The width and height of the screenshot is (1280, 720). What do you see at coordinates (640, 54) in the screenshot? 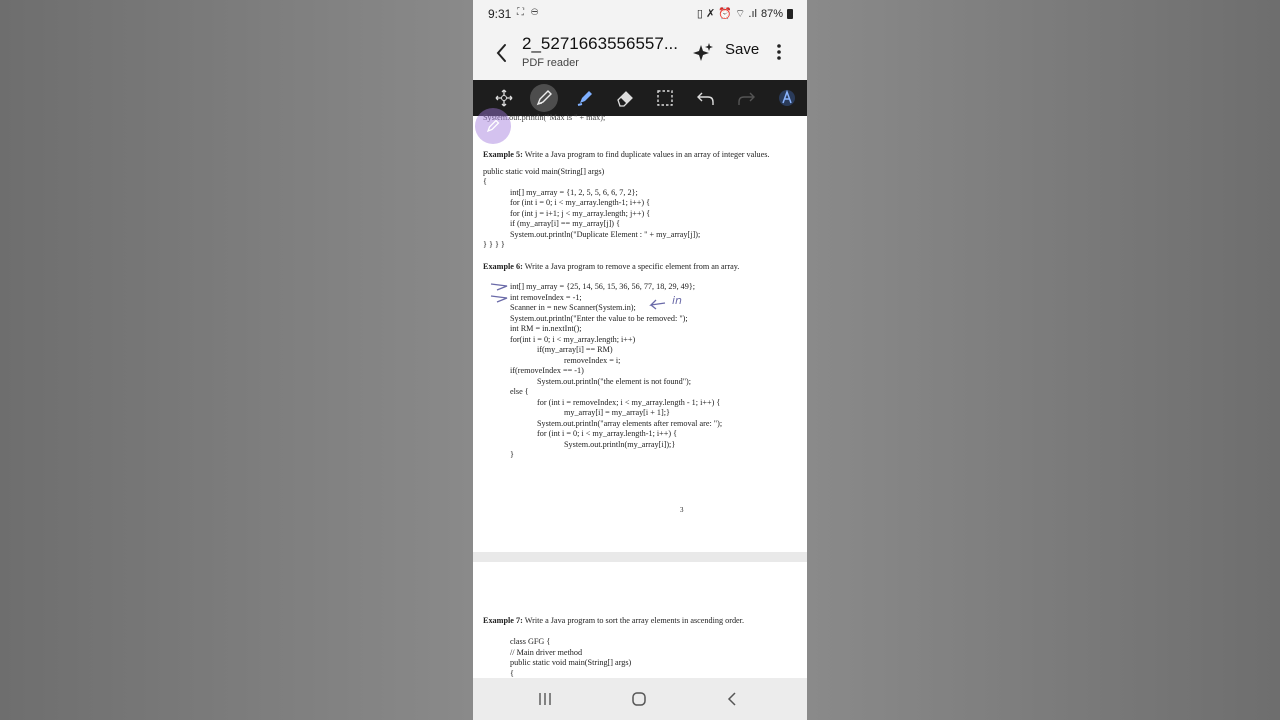
I see `app-bar: 2_5271663556557... PDF reader Save` at bounding box center [640, 54].